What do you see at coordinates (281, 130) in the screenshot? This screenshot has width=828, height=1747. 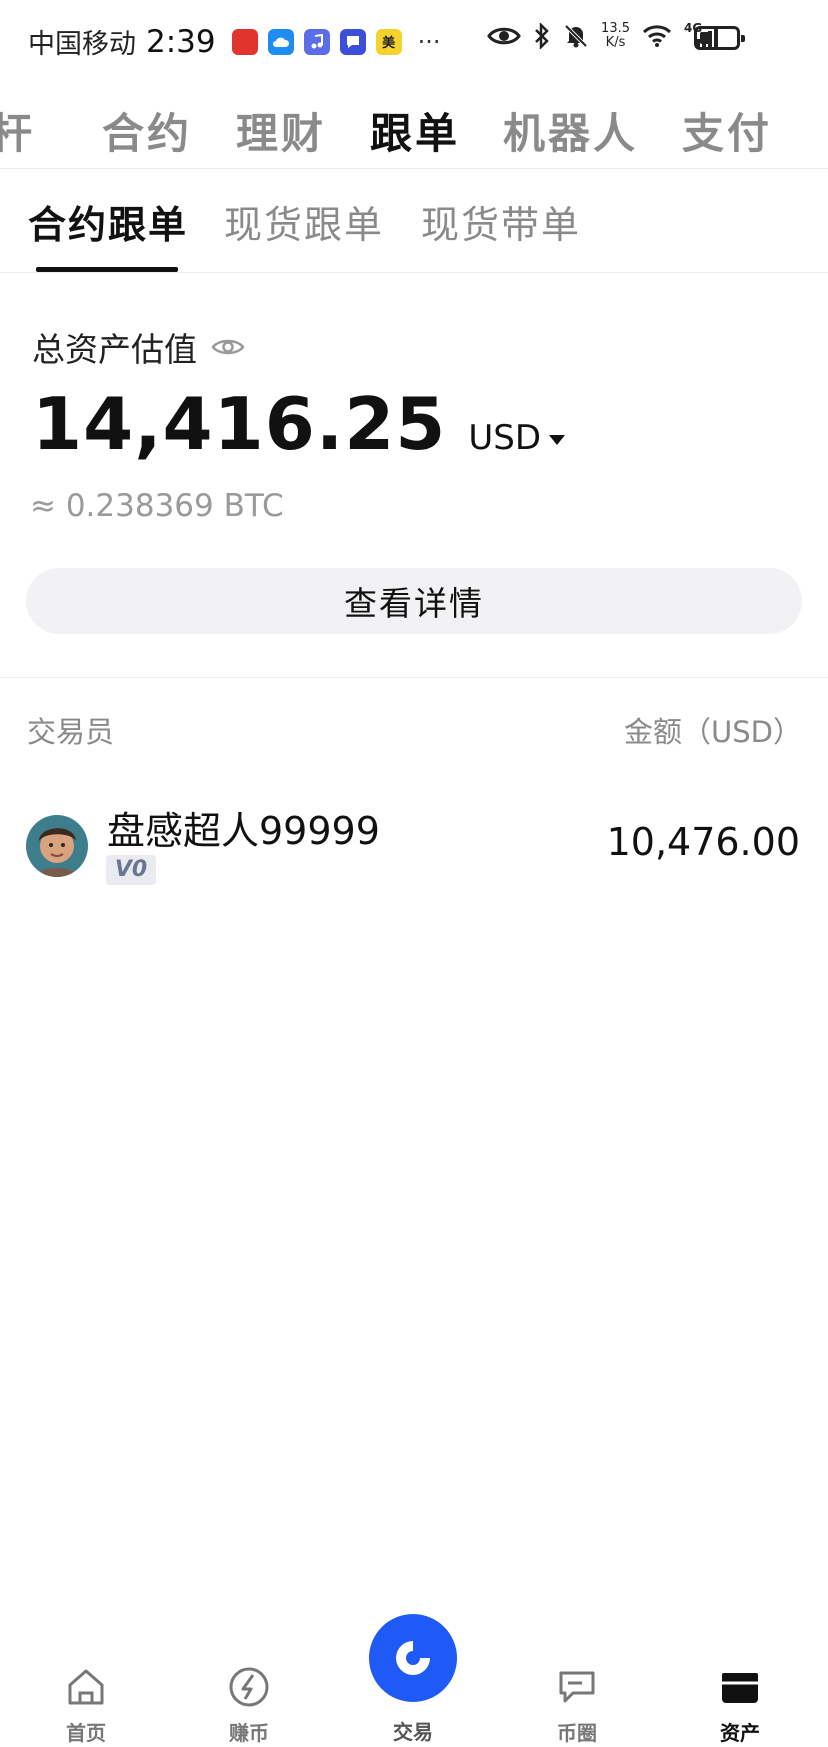 I see `tab-finance: 理财` at bounding box center [281, 130].